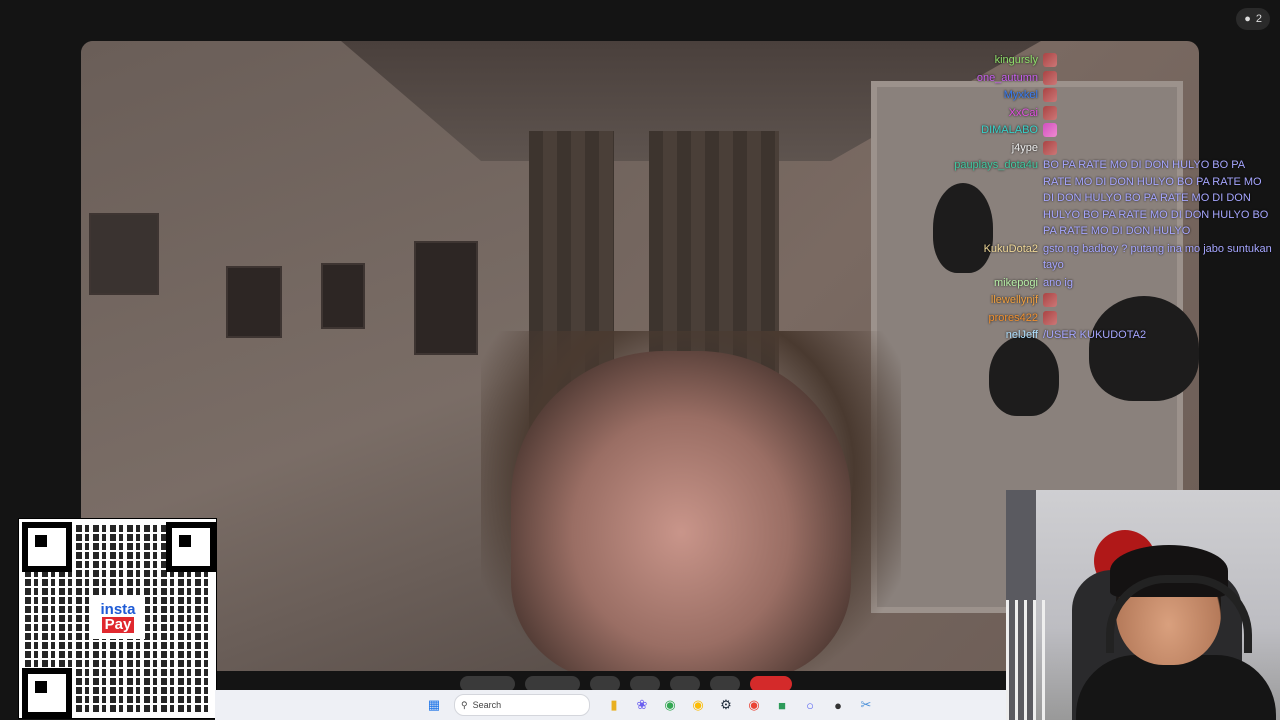 The height and width of the screenshot is (720, 1280). Describe the element at coordinates (1058, 282) in the screenshot. I see `chat-text: ano ig` at that location.